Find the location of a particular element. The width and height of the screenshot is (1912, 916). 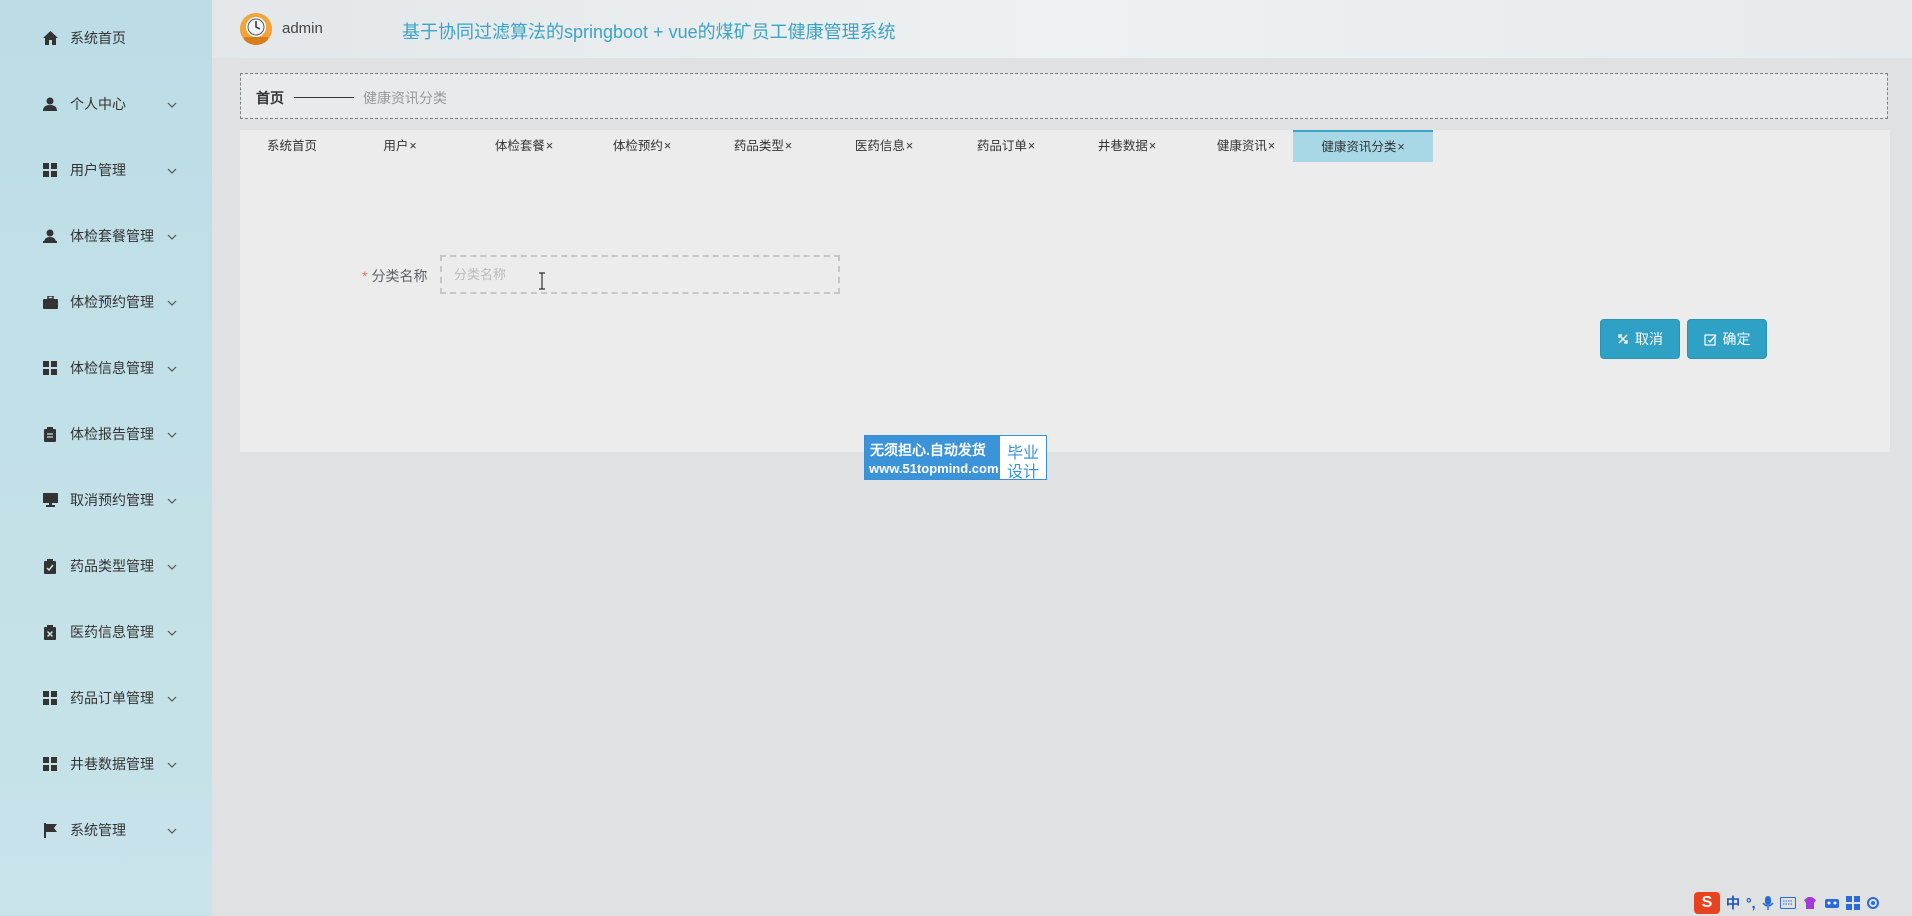

sidebar-item-8: 药品类型管理 is located at coordinates (106, 566).